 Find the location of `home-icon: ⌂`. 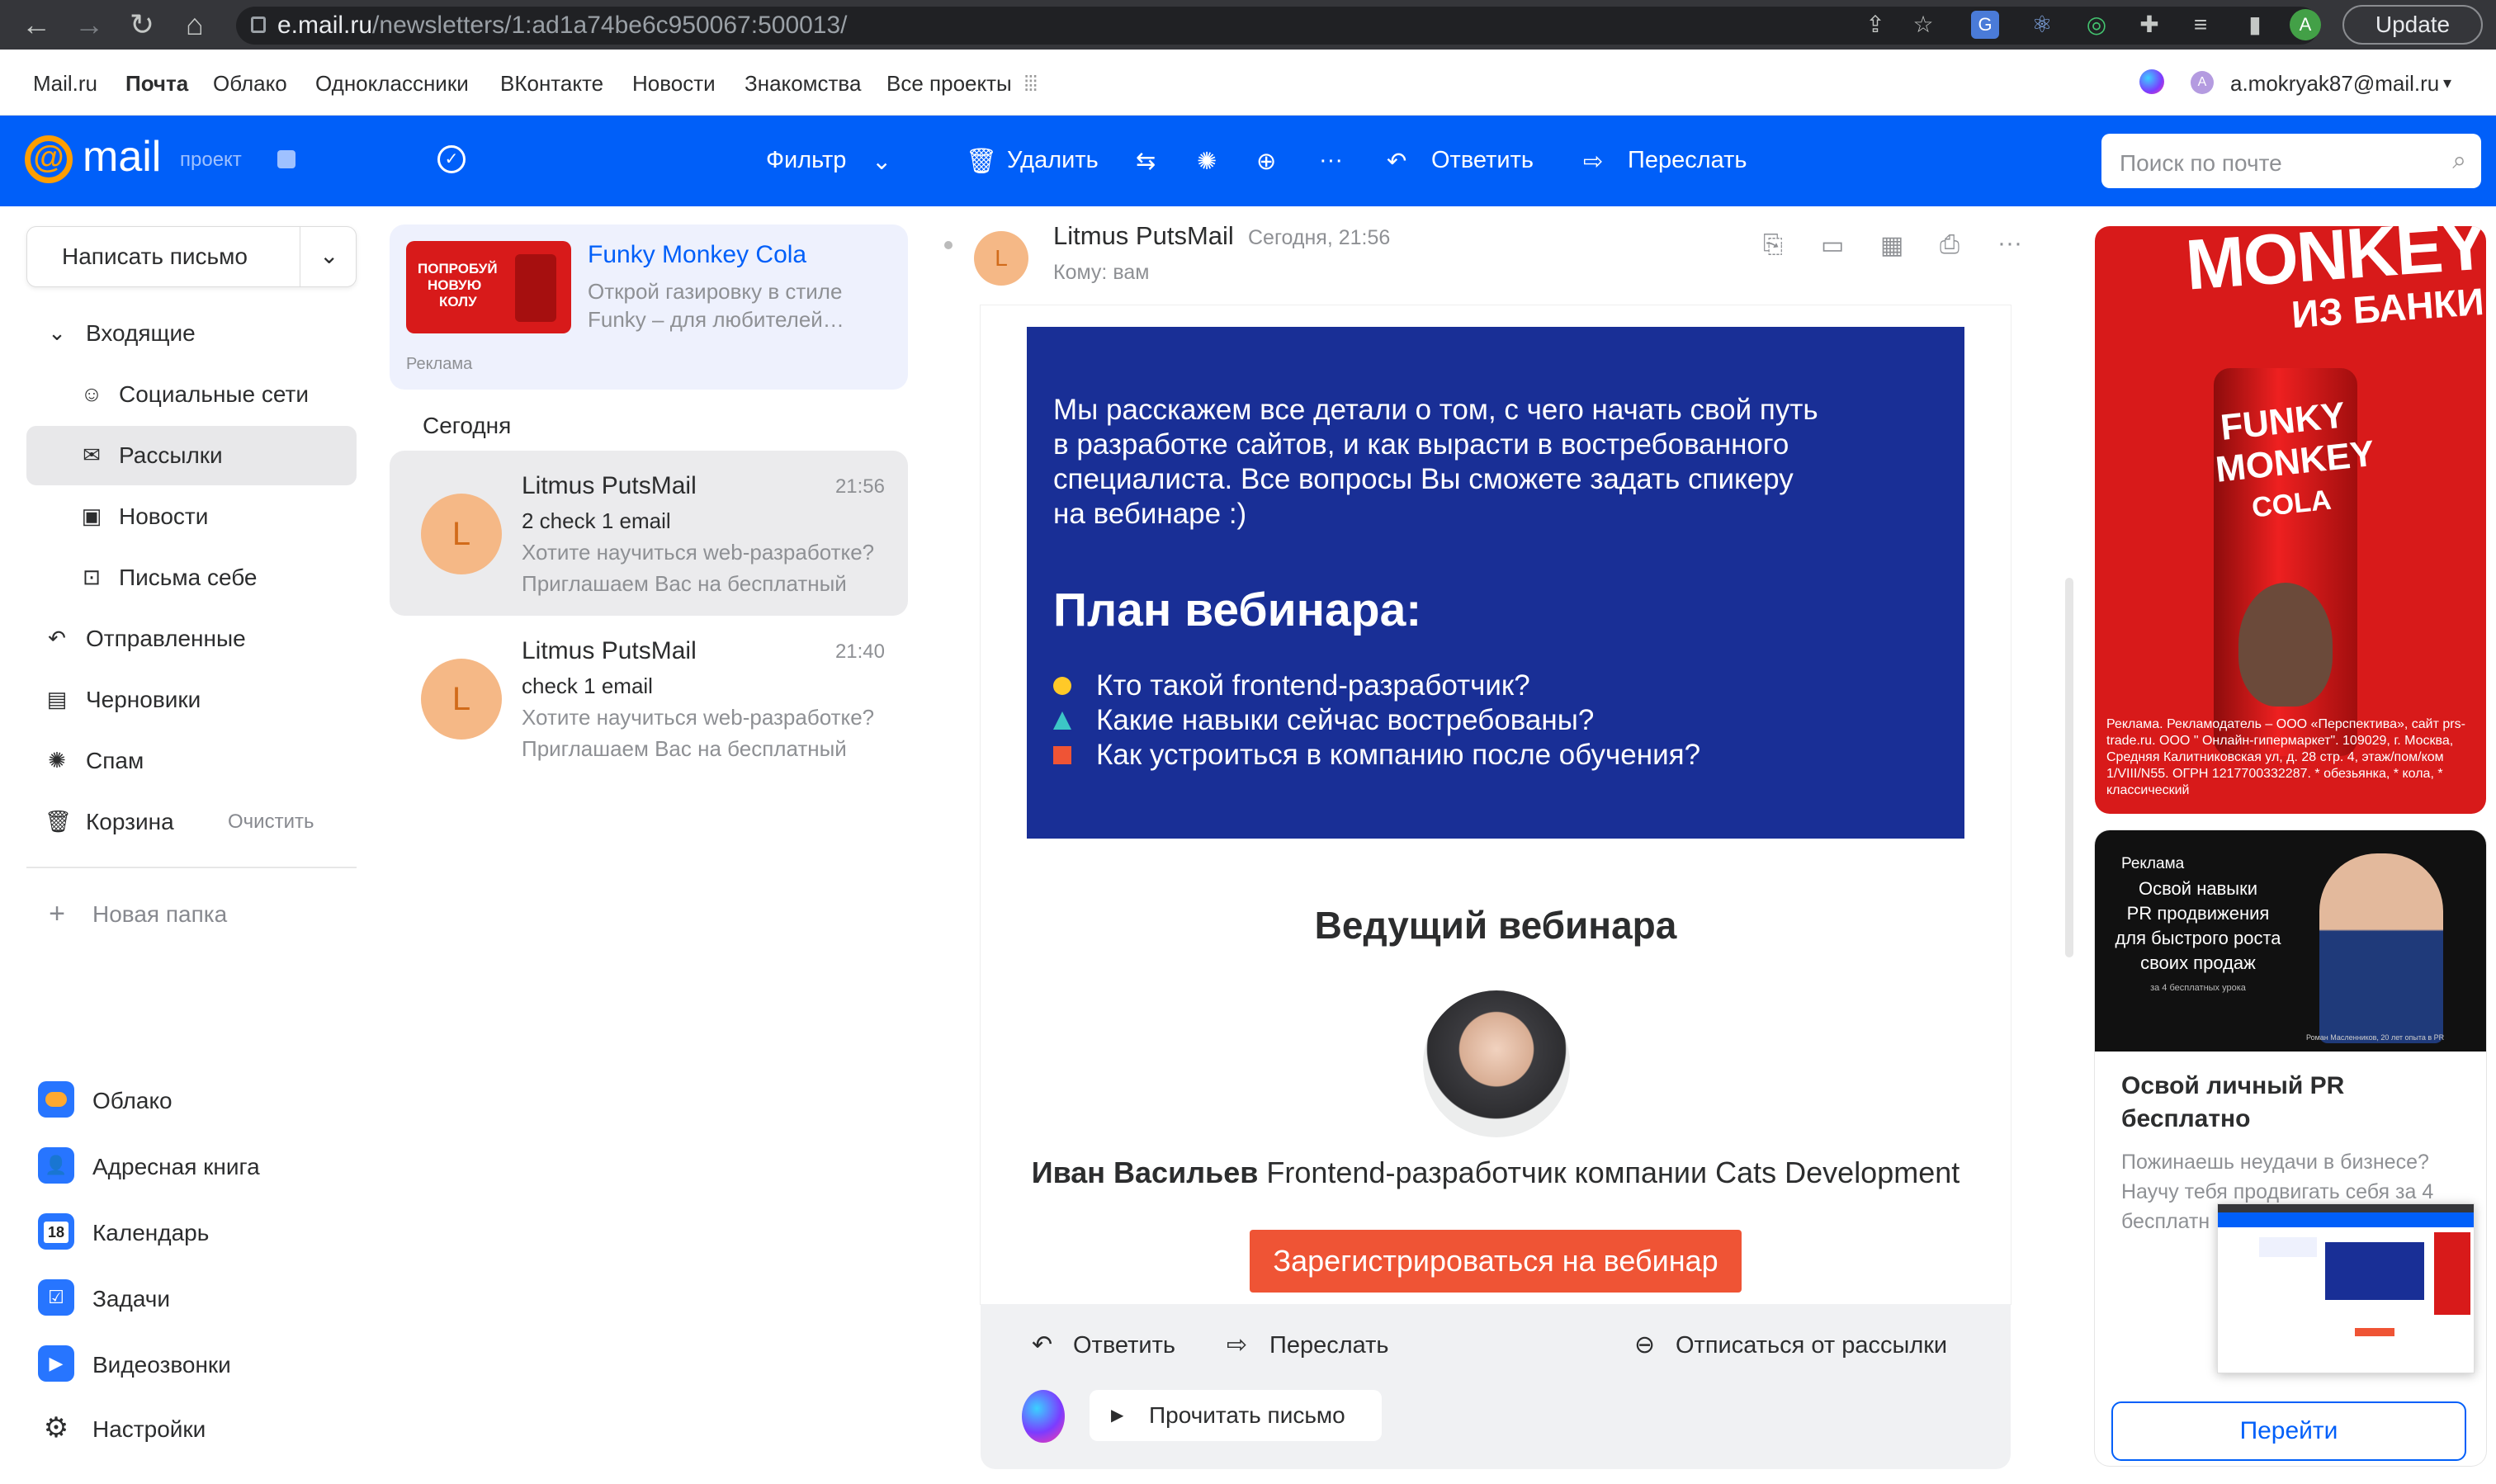

home-icon: ⌂ is located at coordinates (194, 24).